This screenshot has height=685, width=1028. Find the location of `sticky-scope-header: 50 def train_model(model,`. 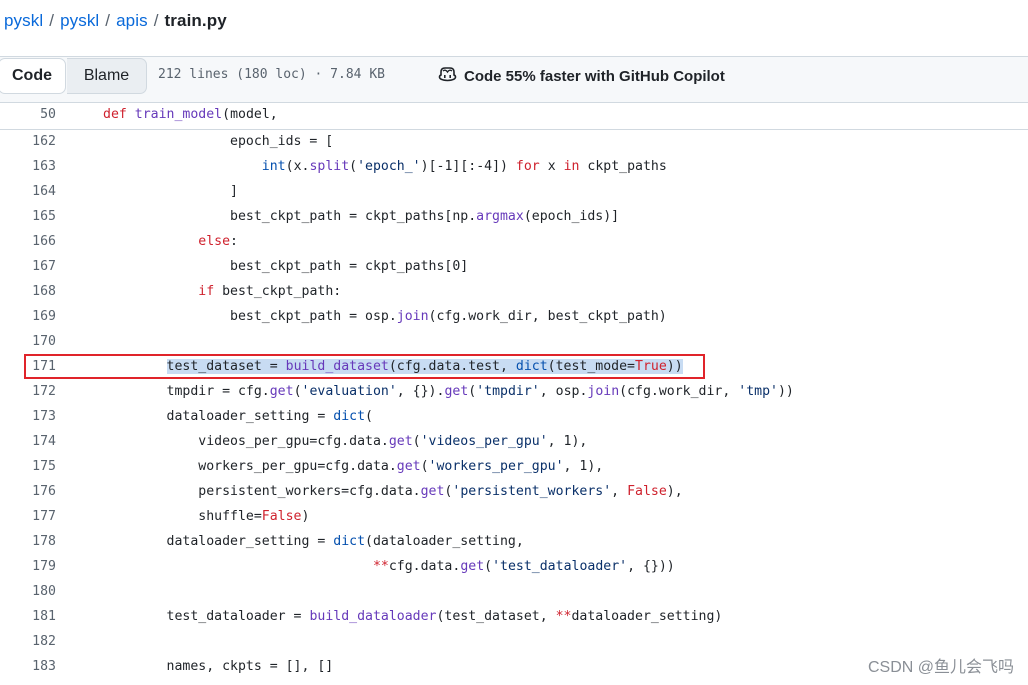

sticky-scope-header: 50 def train_model(model, is located at coordinates (514, 116).